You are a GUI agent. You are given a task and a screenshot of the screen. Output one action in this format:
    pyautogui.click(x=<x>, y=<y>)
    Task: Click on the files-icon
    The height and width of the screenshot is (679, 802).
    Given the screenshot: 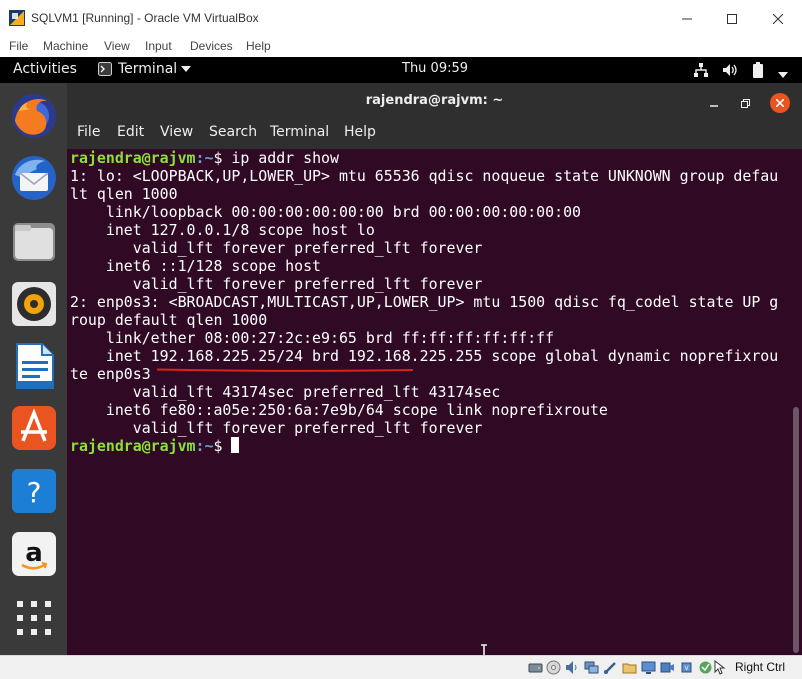 What is the action you would take?
    pyautogui.click(x=34, y=241)
    